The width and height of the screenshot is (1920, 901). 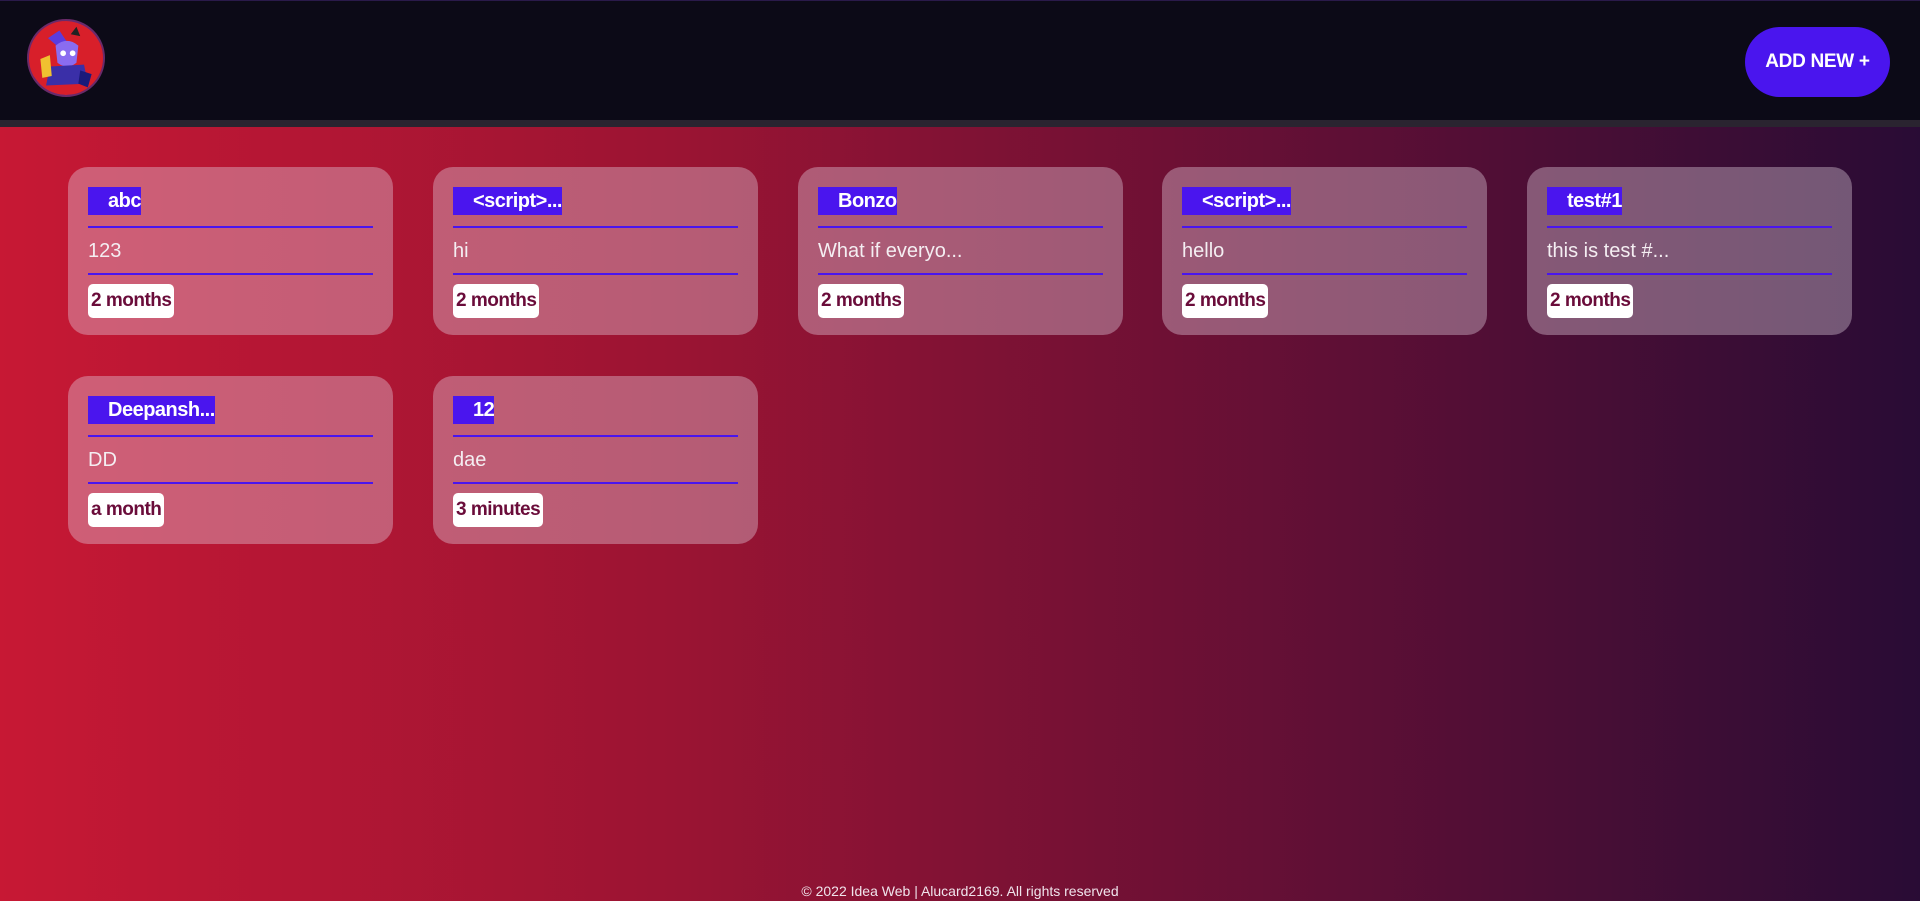 I want to click on header-divider, so click(x=960, y=123).